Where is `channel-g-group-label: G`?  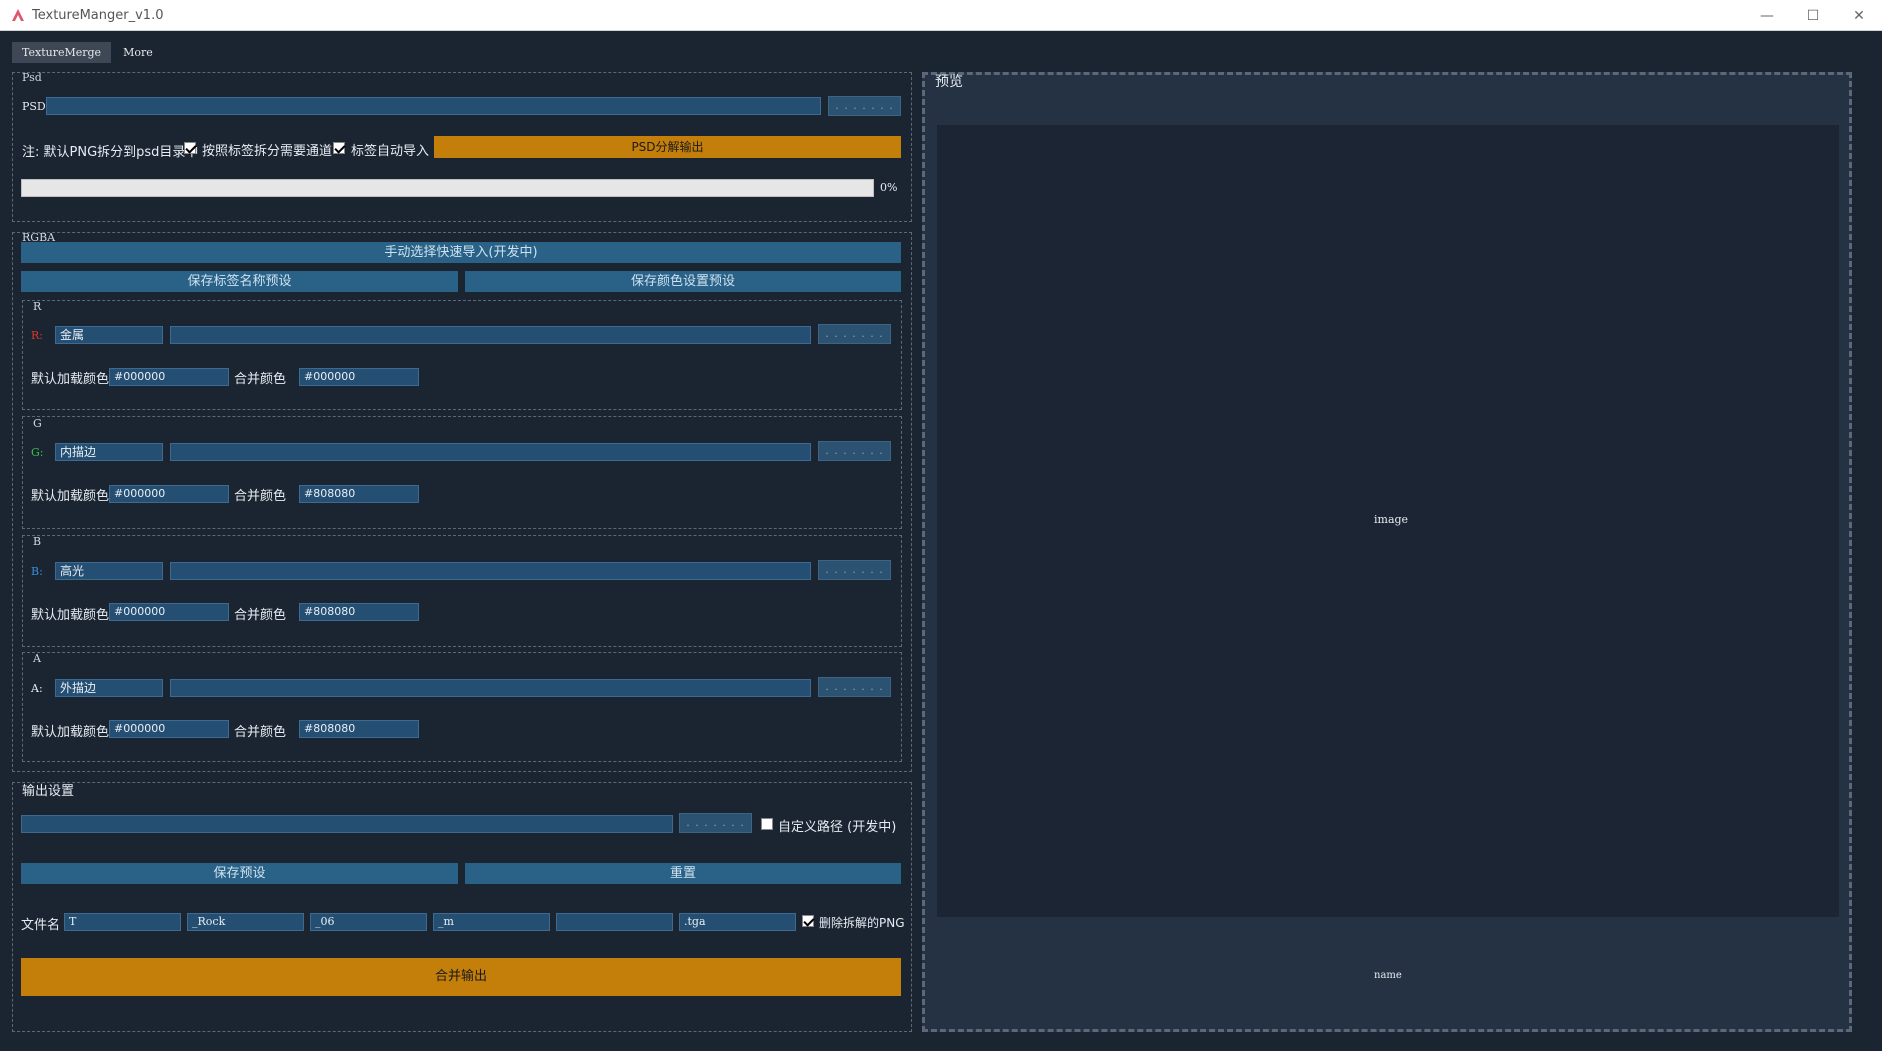
channel-g-group-label: G is located at coordinates (37, 423).